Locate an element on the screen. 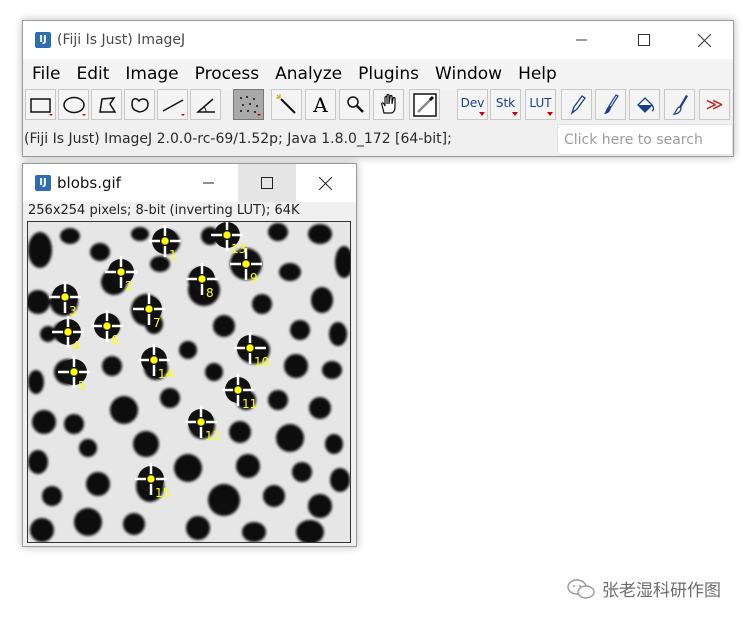  point-label: 1 is located at coordinates (173, 255).